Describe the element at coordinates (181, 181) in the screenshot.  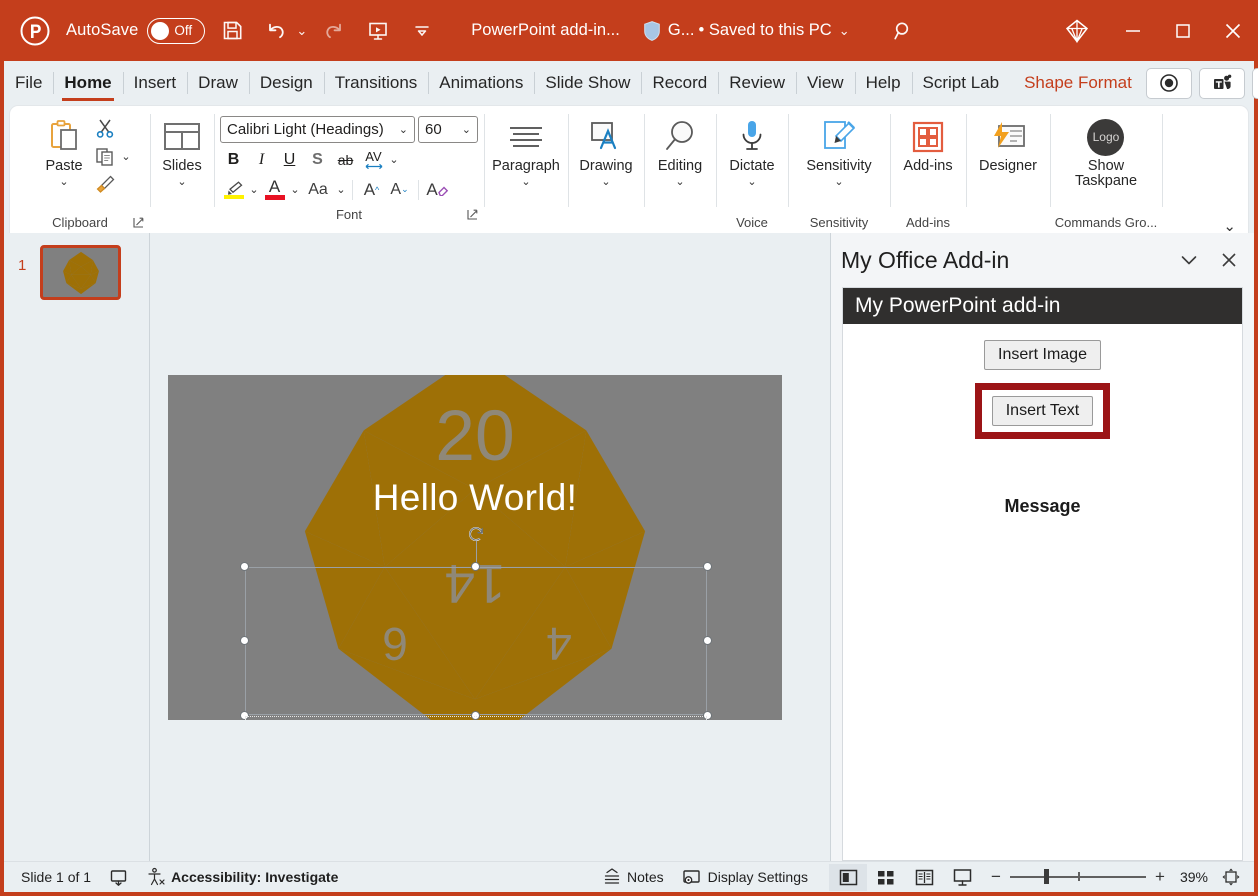
I see `slides-dropdown-icon: ⌄` at that location.